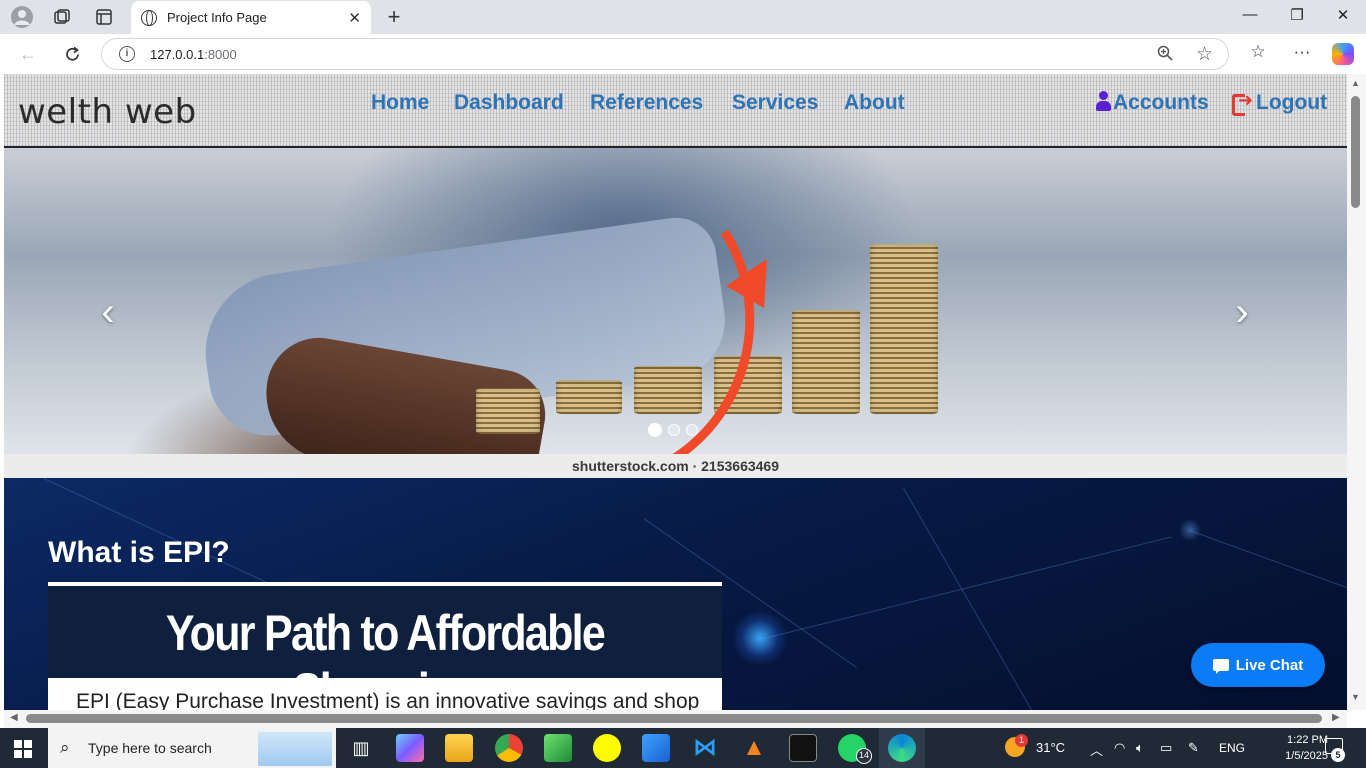 The width and height of the screenshot is (1366, 768). I want to click on restore-icon: ❐, so click(1297, 15).